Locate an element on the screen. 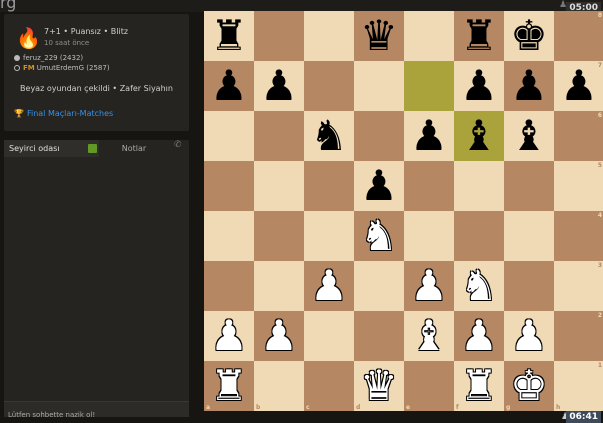 This screenshot has height=423, width=603. square-b6 is located at coordinates (279, 136).